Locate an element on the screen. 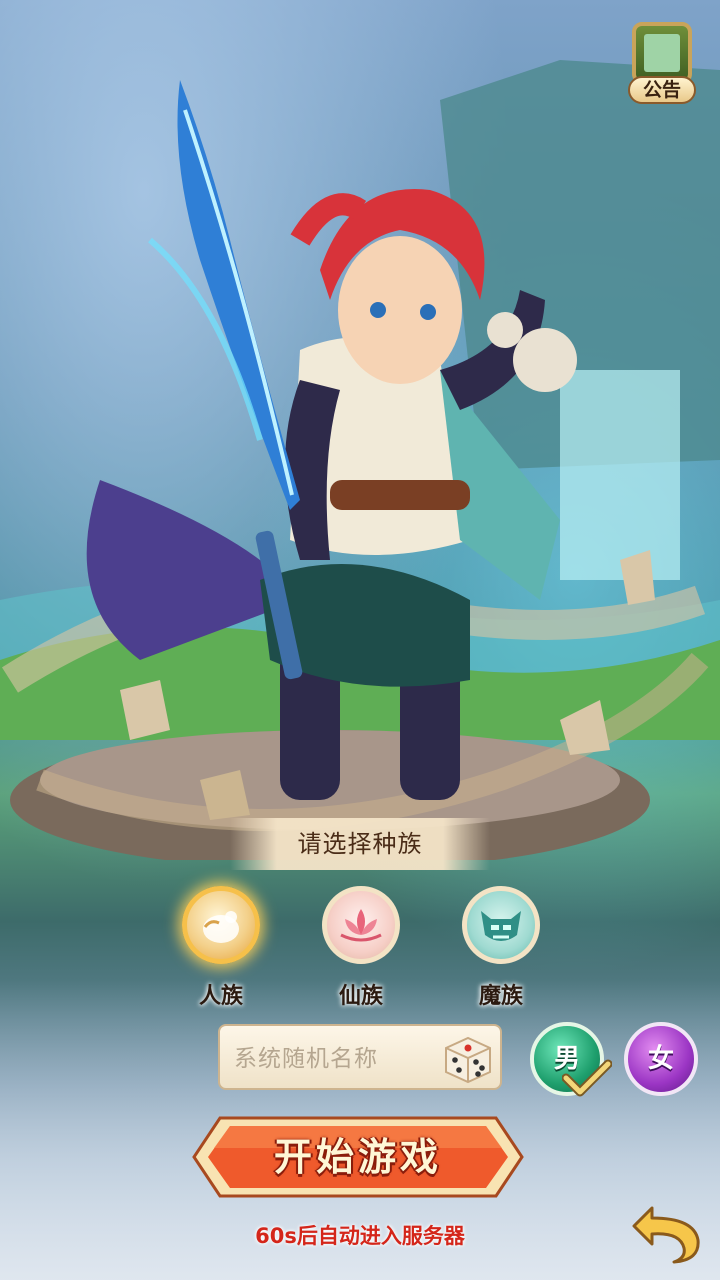 This screenshot has width=720, height=1280. demon-mask-icon is located at coordinates (501, 925).